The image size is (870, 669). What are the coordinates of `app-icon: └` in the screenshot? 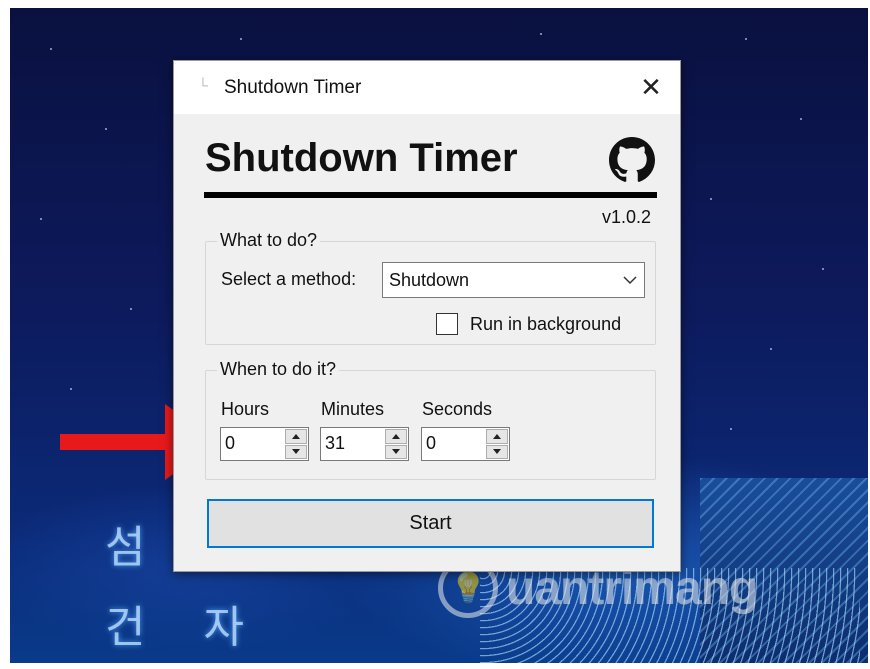 It's located at (203, 85).